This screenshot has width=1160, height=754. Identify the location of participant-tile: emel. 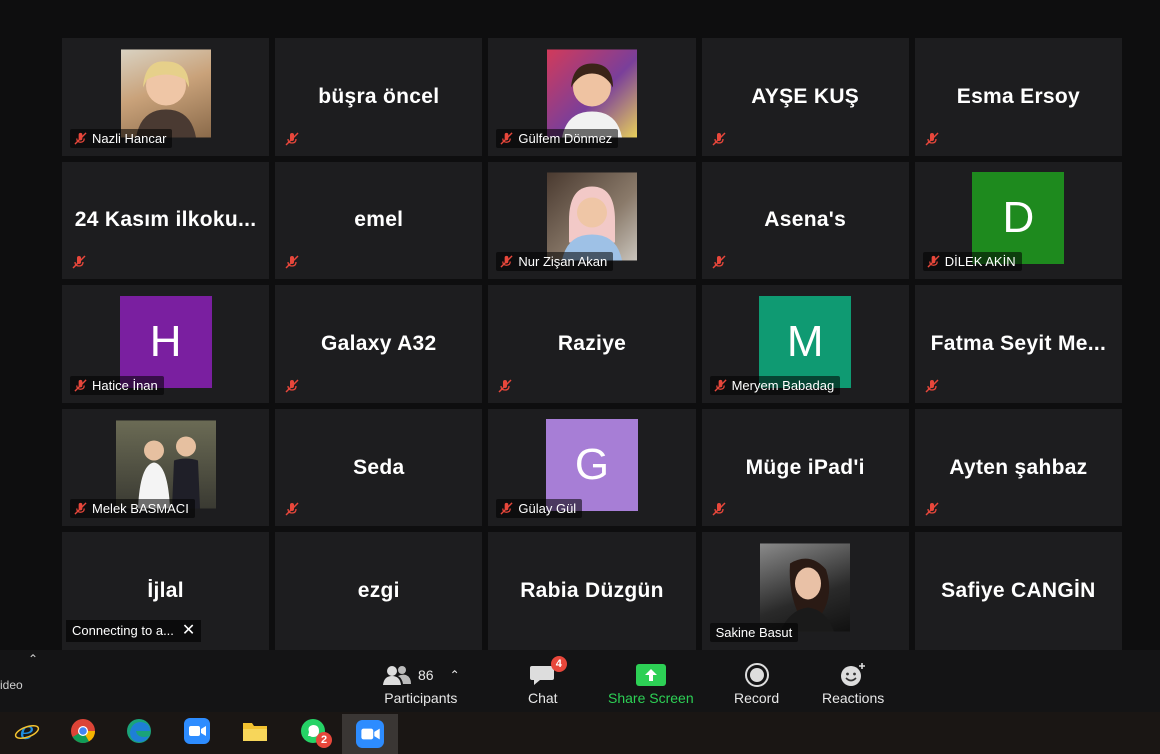
(379, 220).